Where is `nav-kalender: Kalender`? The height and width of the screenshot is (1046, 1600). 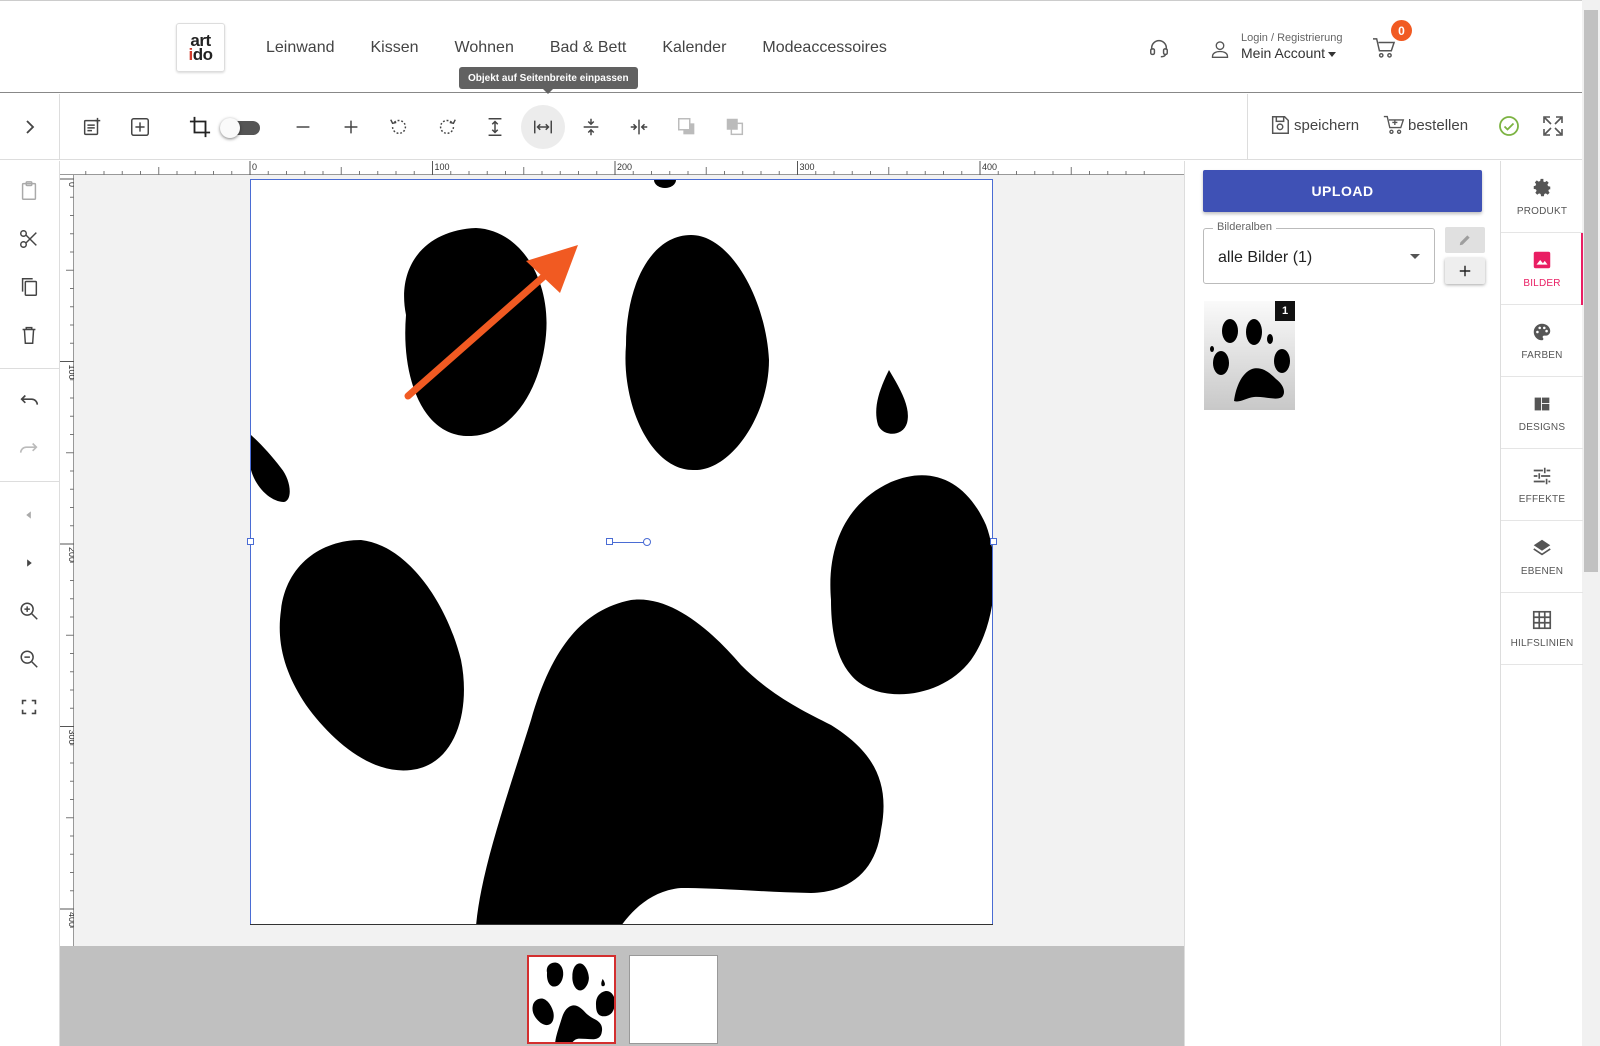
nav-kalender: Kalender is located at coordinates (694, 48).